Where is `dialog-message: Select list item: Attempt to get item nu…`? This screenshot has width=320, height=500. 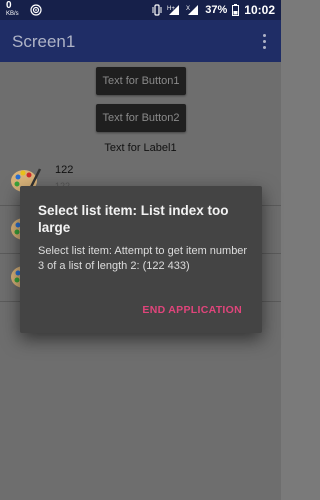
dialog-message: Select list item: Attempt to get item nu… is located at coordinates (143, 258).